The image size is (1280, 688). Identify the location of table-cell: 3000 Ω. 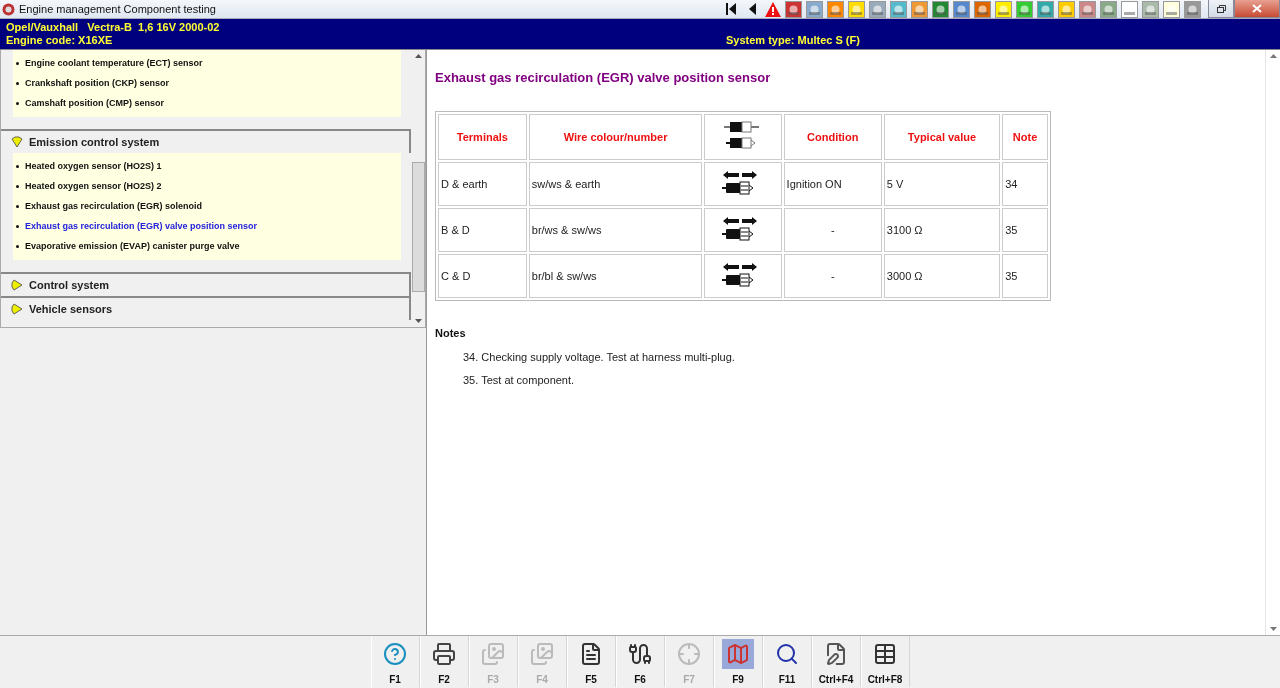
(942, 276).